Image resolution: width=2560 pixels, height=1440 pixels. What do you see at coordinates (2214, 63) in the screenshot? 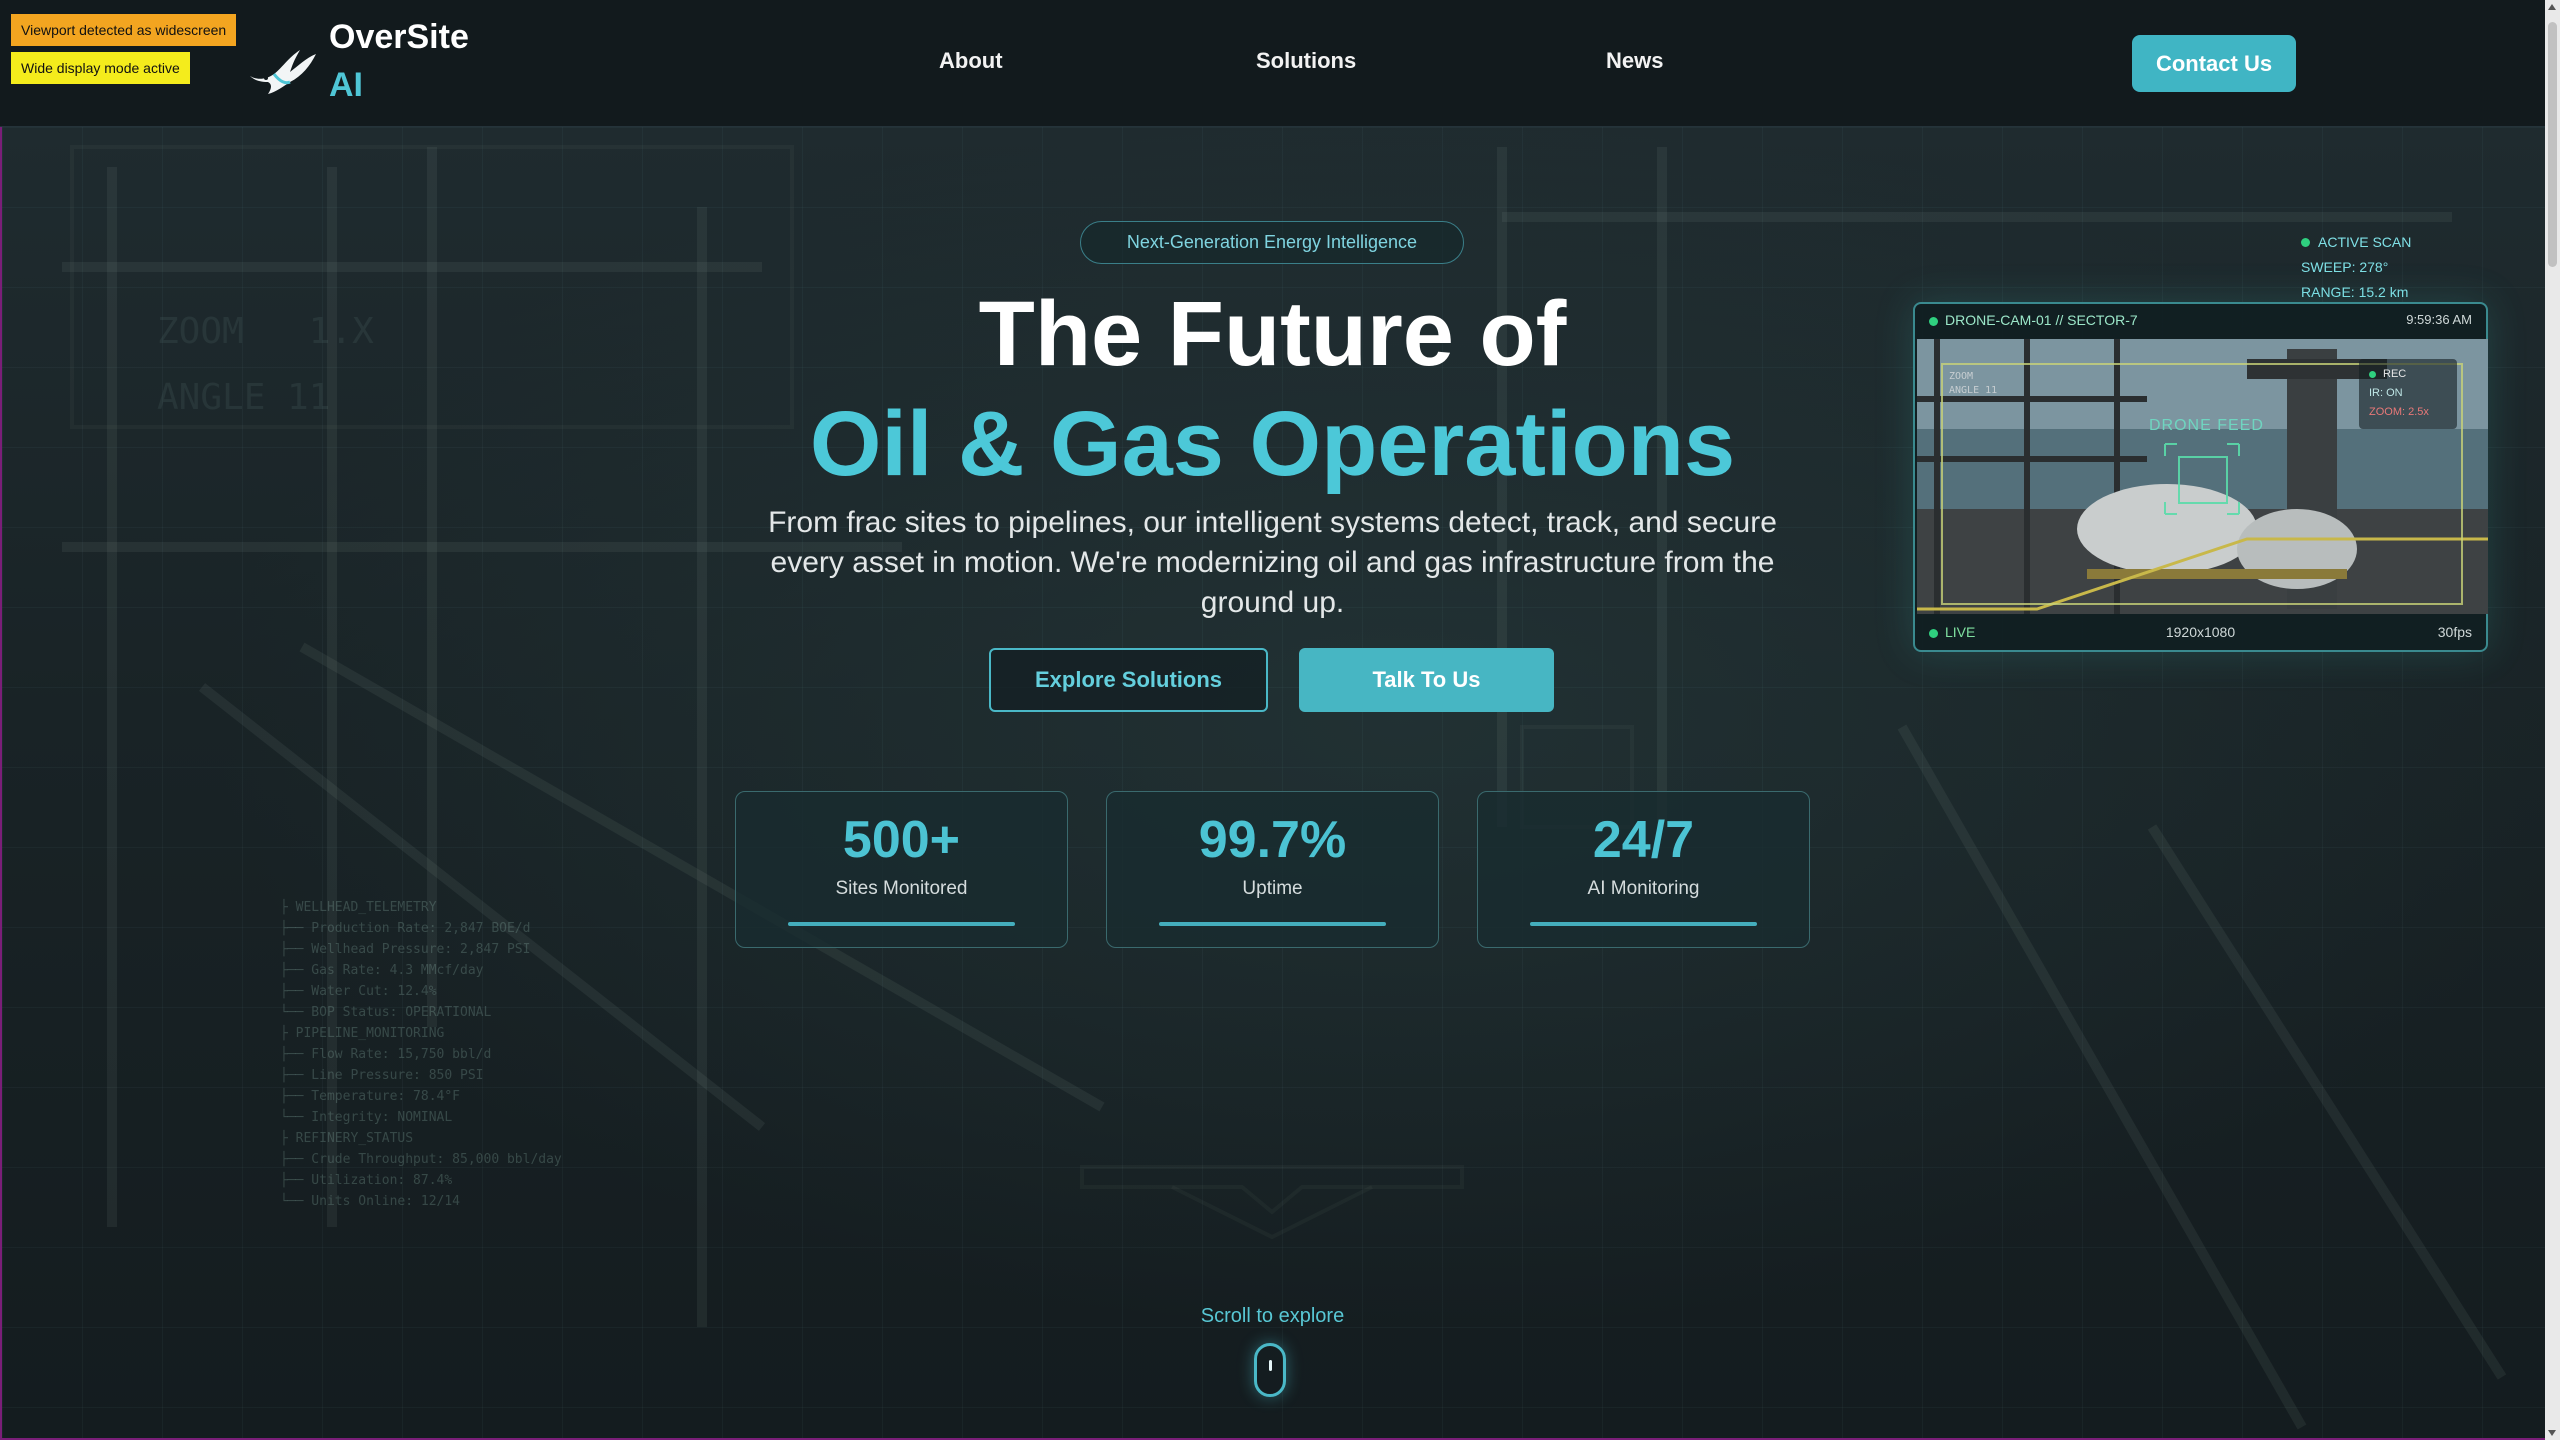
I see `contact-us-button: Contact Us` at bounding box center [2214, 63].